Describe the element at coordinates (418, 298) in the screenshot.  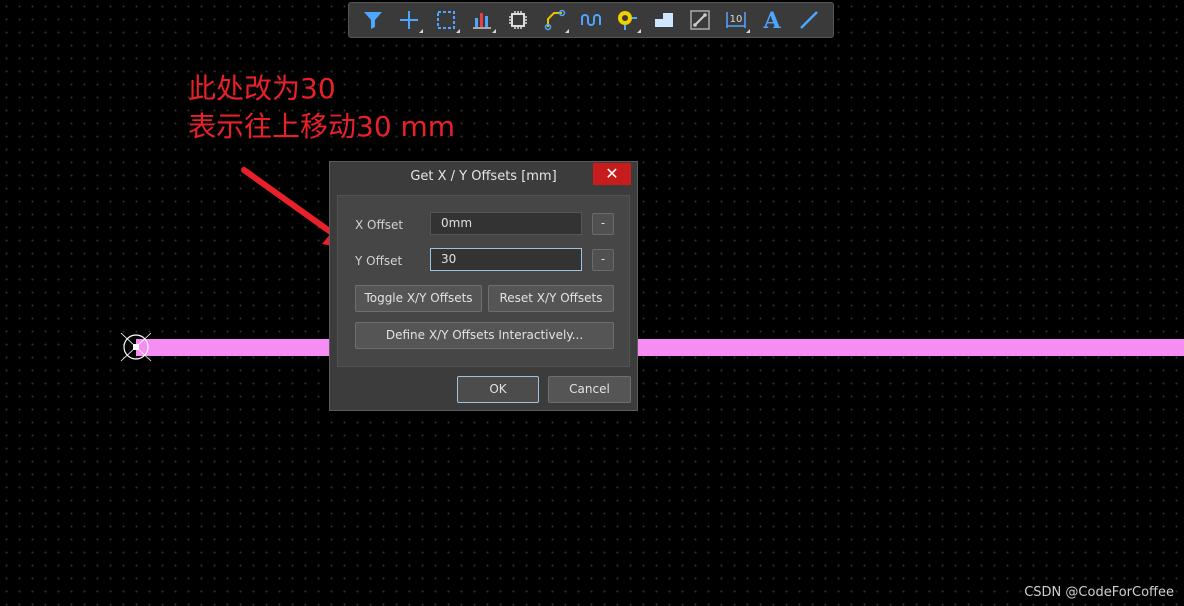
I see `toggle-xy-offsets-button: Toggle X/Y Offsets` at that location.